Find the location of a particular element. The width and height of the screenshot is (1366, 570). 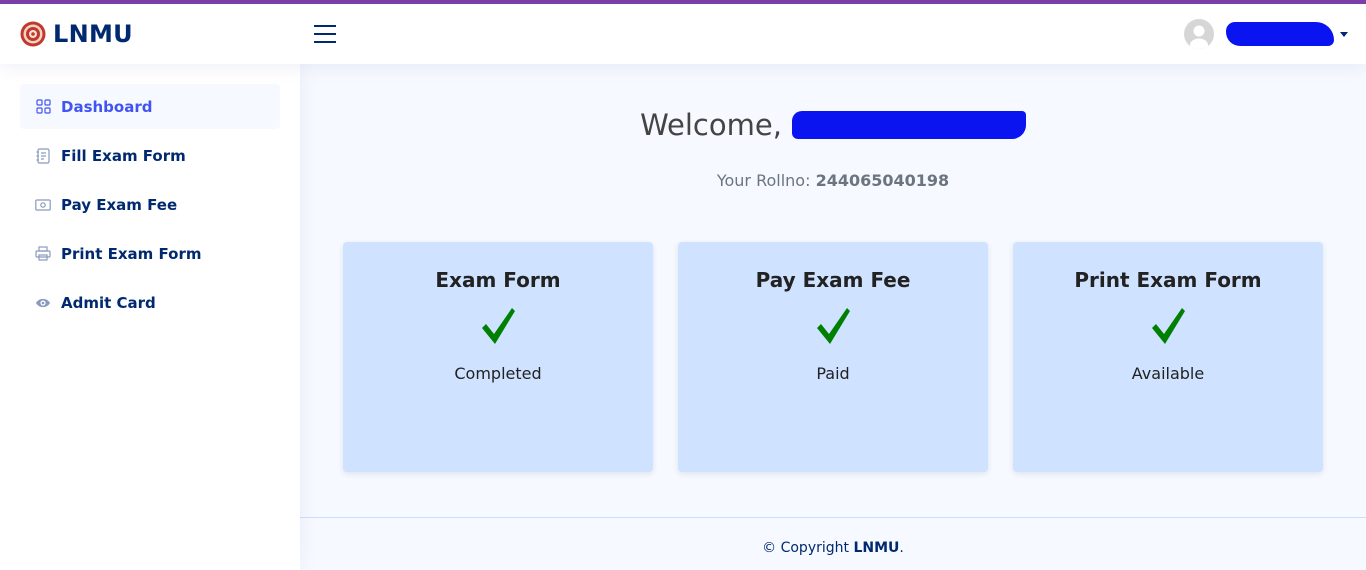

welcome-name is located at coordinates (908, 125).